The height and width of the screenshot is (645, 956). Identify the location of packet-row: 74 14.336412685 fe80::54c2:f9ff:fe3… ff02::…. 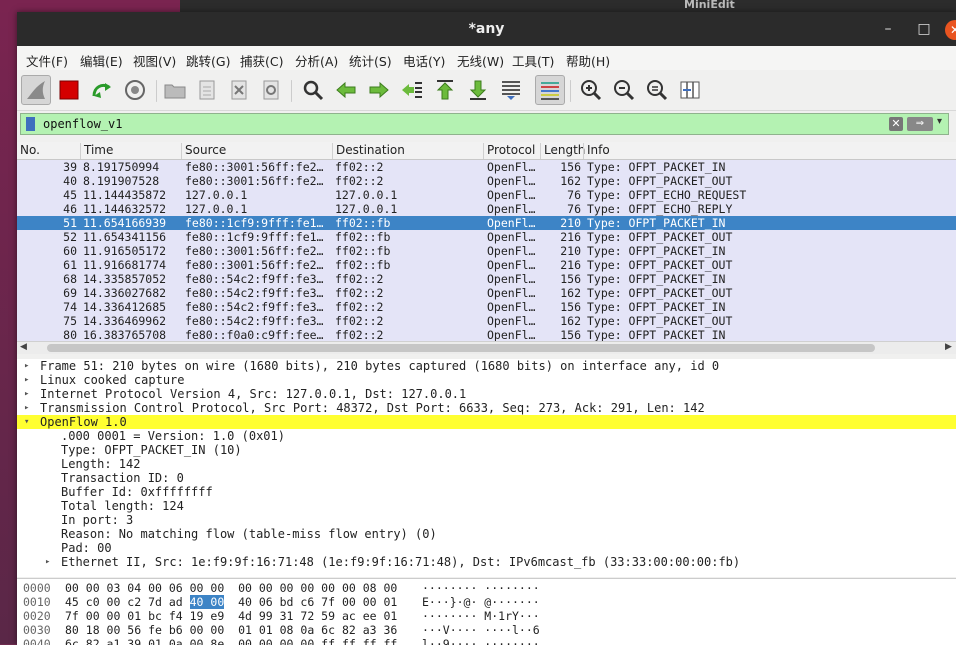
(486, 307).